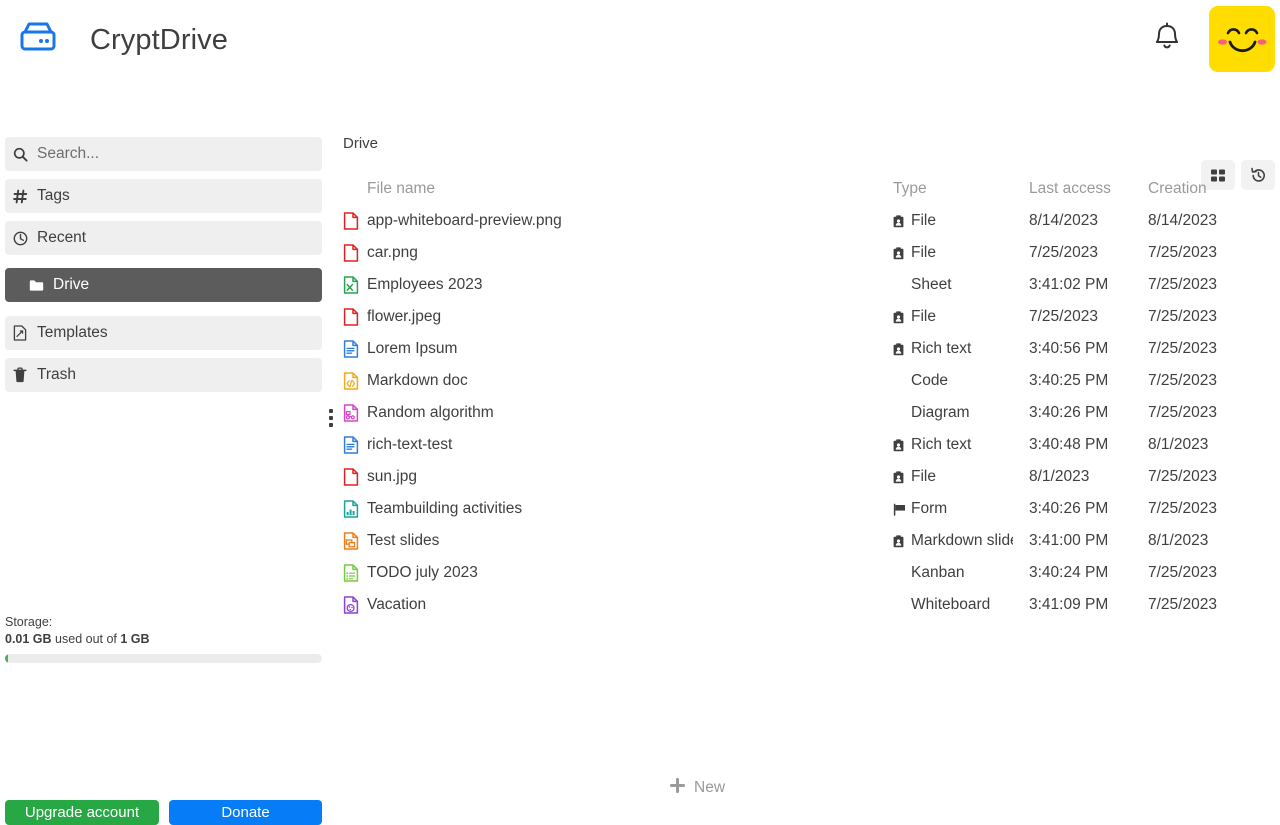 Image resolution: width=1280 pixels, height=825 pixels. What do you see at coordinates (803, 477) in the screenshot?
I see `table-row: sun.jpg File 8/1/2023 7/25/2023` at bounding box center [803, 477].